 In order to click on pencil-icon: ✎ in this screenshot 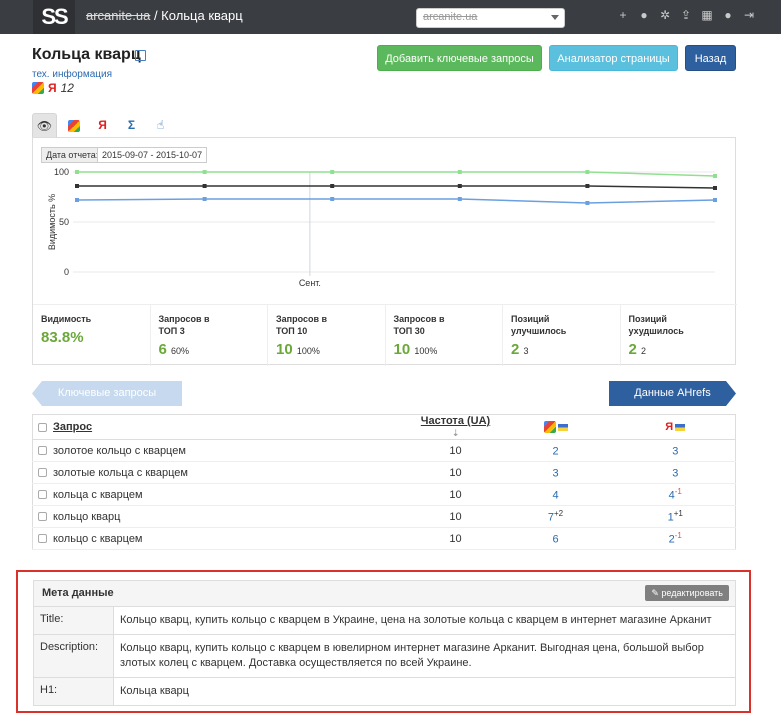, I will do `click(655, 593)`.